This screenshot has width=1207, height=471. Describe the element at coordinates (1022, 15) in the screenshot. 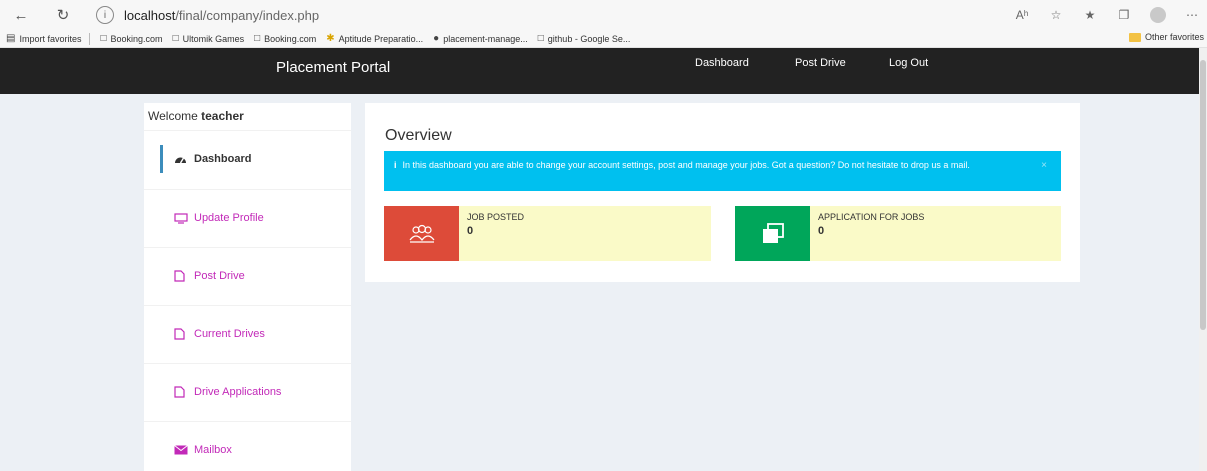

I see `read-aloud-icon: Aʰ` at that location.